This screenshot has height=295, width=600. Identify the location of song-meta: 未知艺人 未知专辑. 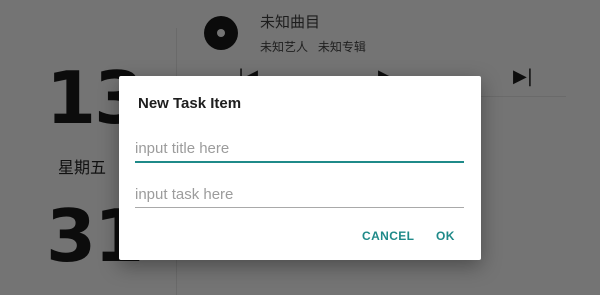
(313, 46).